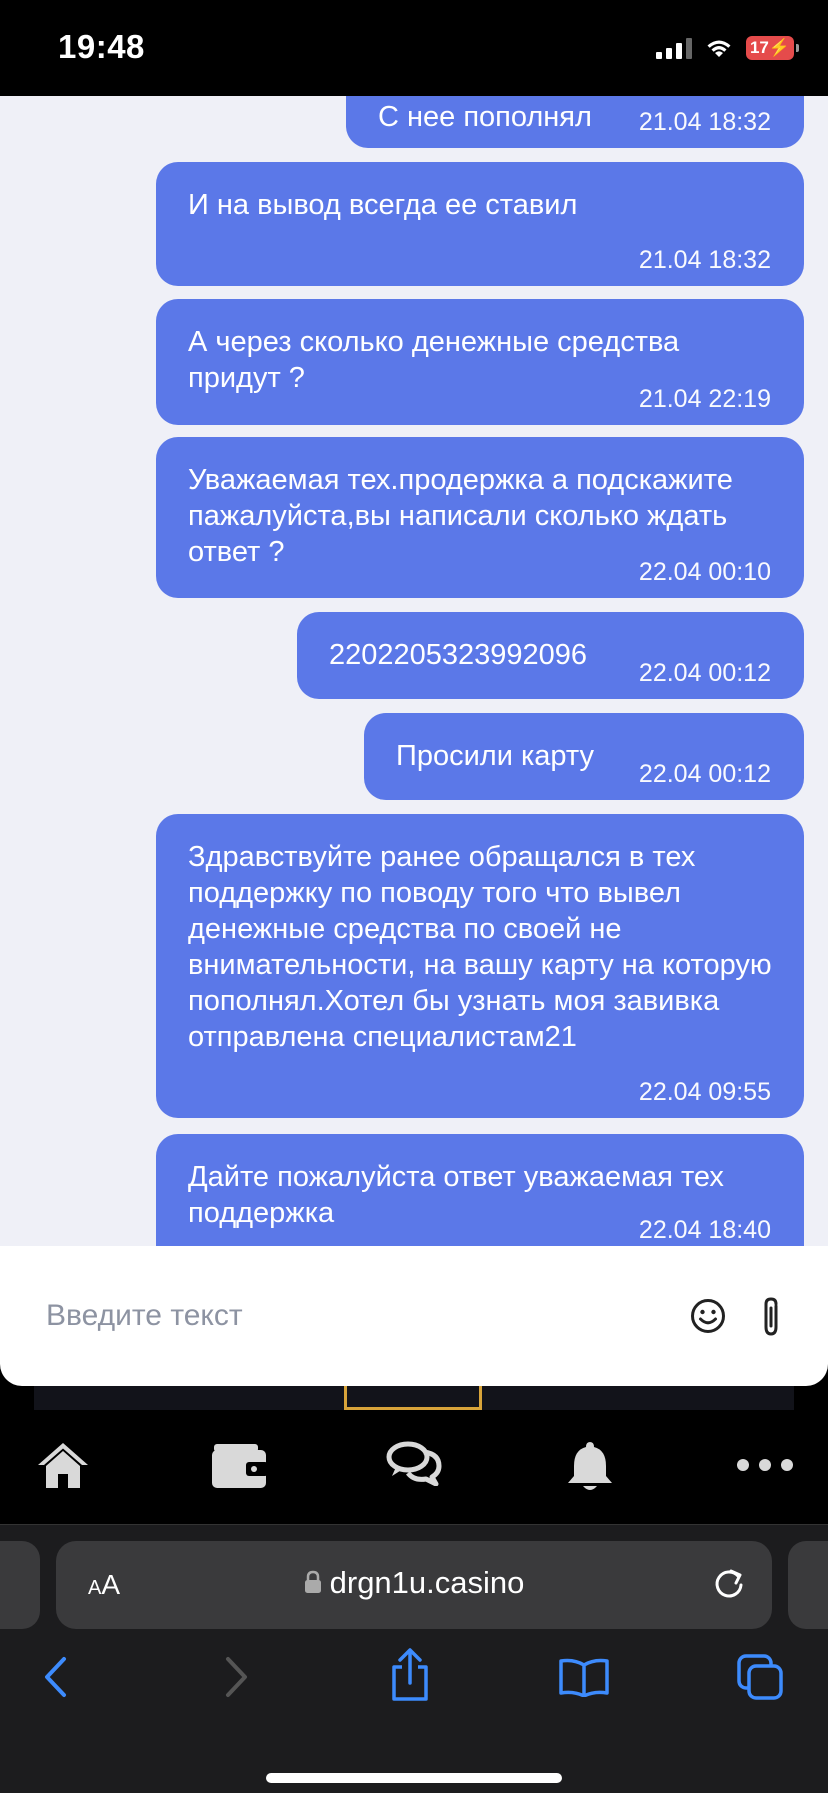 This screenshot has height=1793, width=828. I want to click on logo-peek, so click(413, 1398).